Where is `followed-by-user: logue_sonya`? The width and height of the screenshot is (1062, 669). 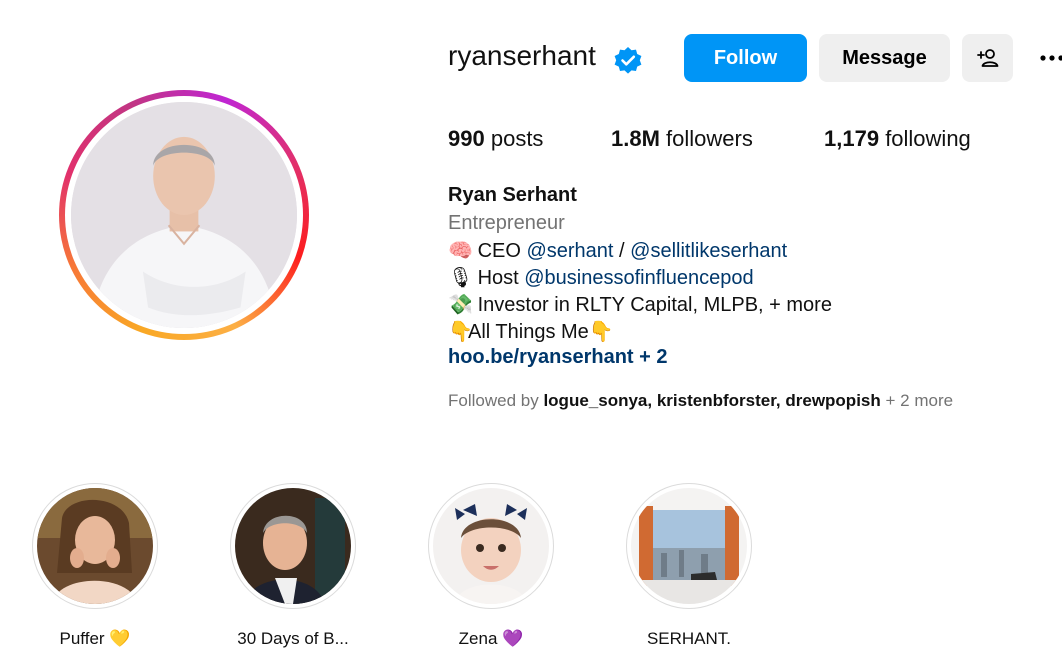
followed-by-user: logue_sonya is located at coordinates (595, 400).